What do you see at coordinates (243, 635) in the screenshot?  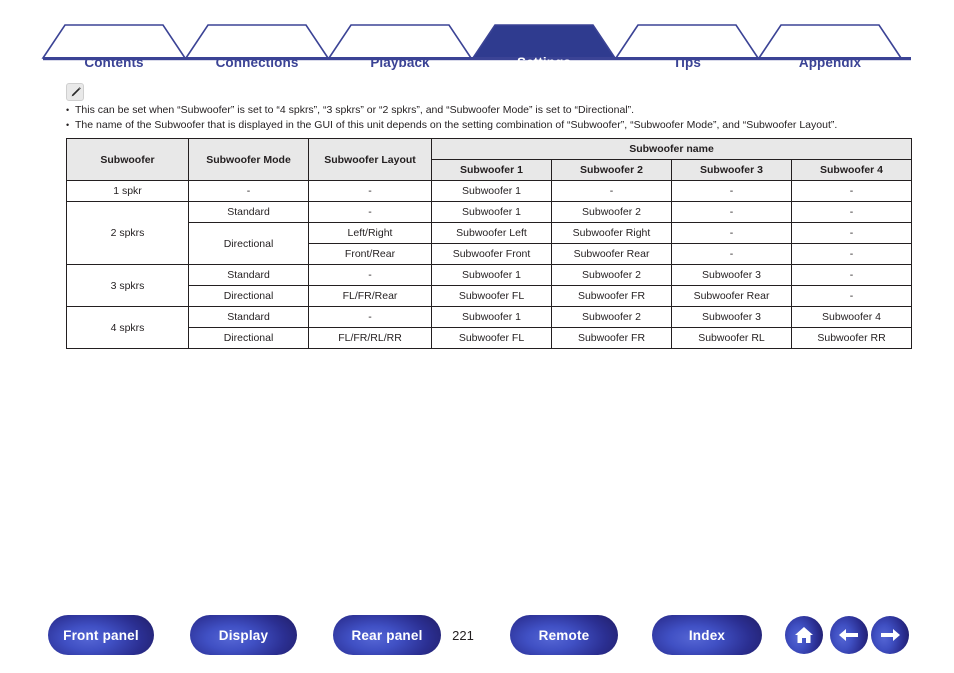 I see `footer-button-display: Display` at bounding box center [243, 635].